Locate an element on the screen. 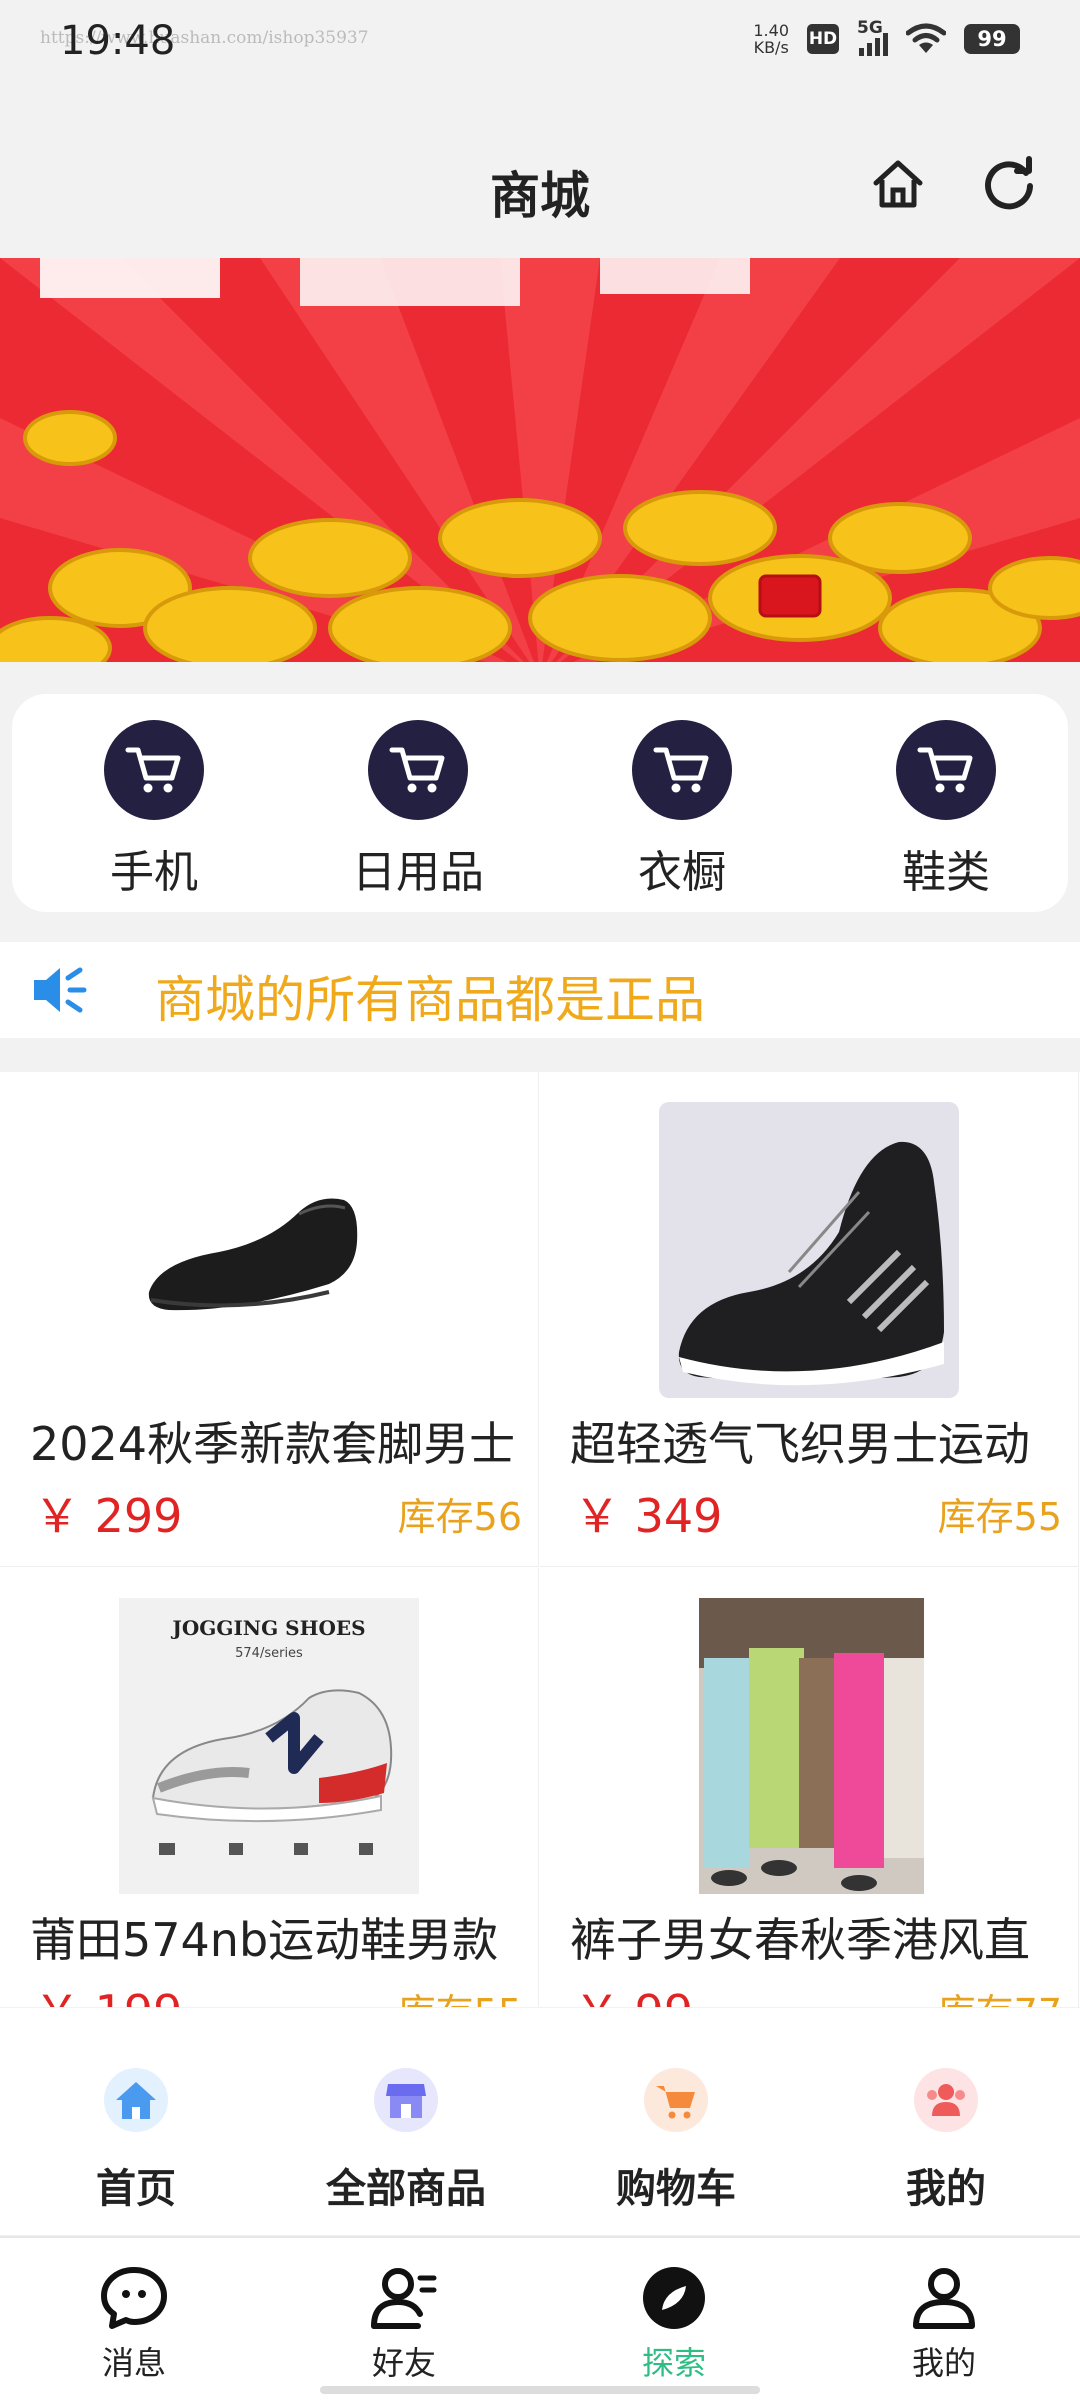 This screenshot has width=1080, height=2400. user-group-icon is located at coordinates (946, 2100).